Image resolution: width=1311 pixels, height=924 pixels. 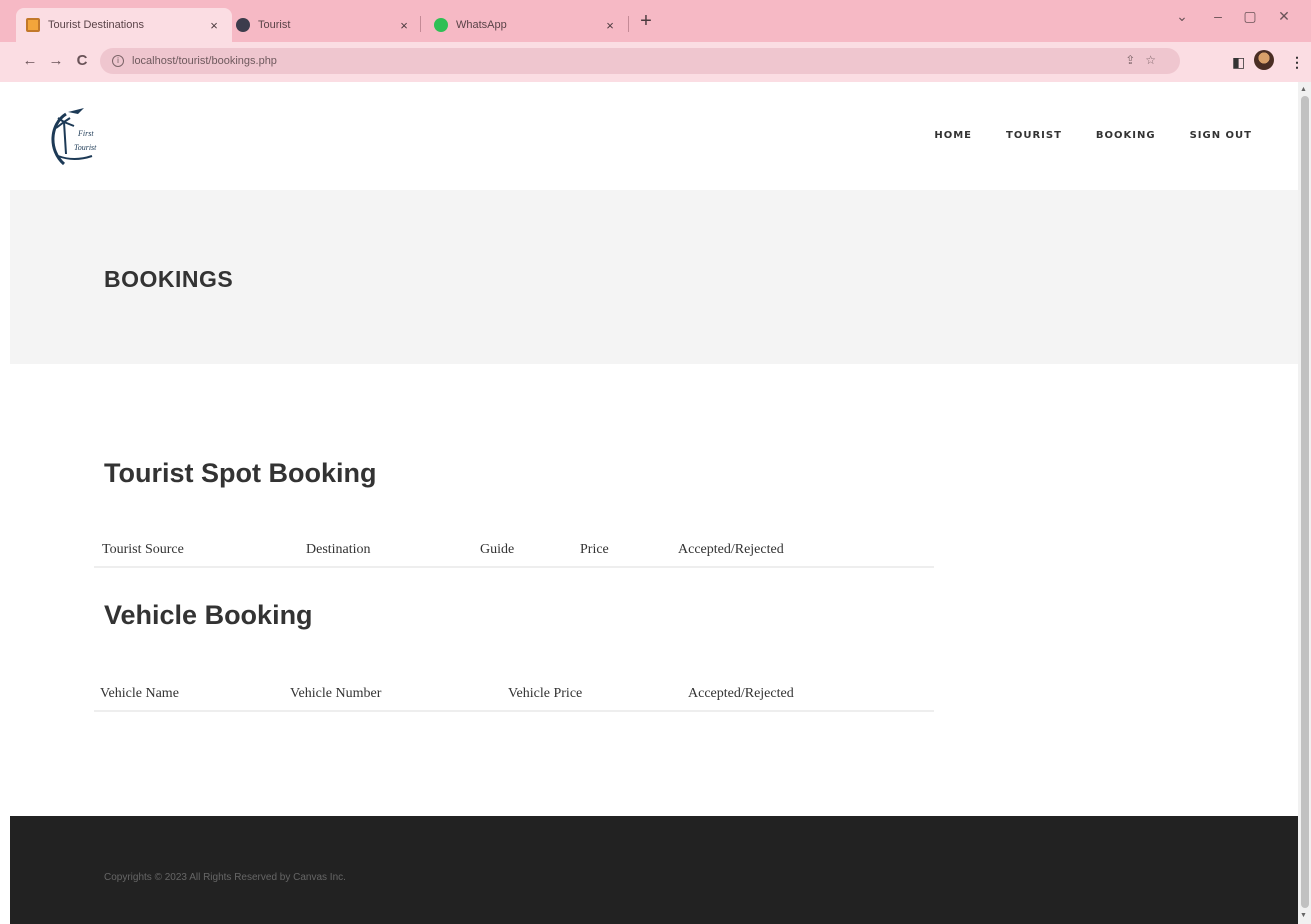 I want to click on page-title: BOOKINGS, so click(x=169, y=279).